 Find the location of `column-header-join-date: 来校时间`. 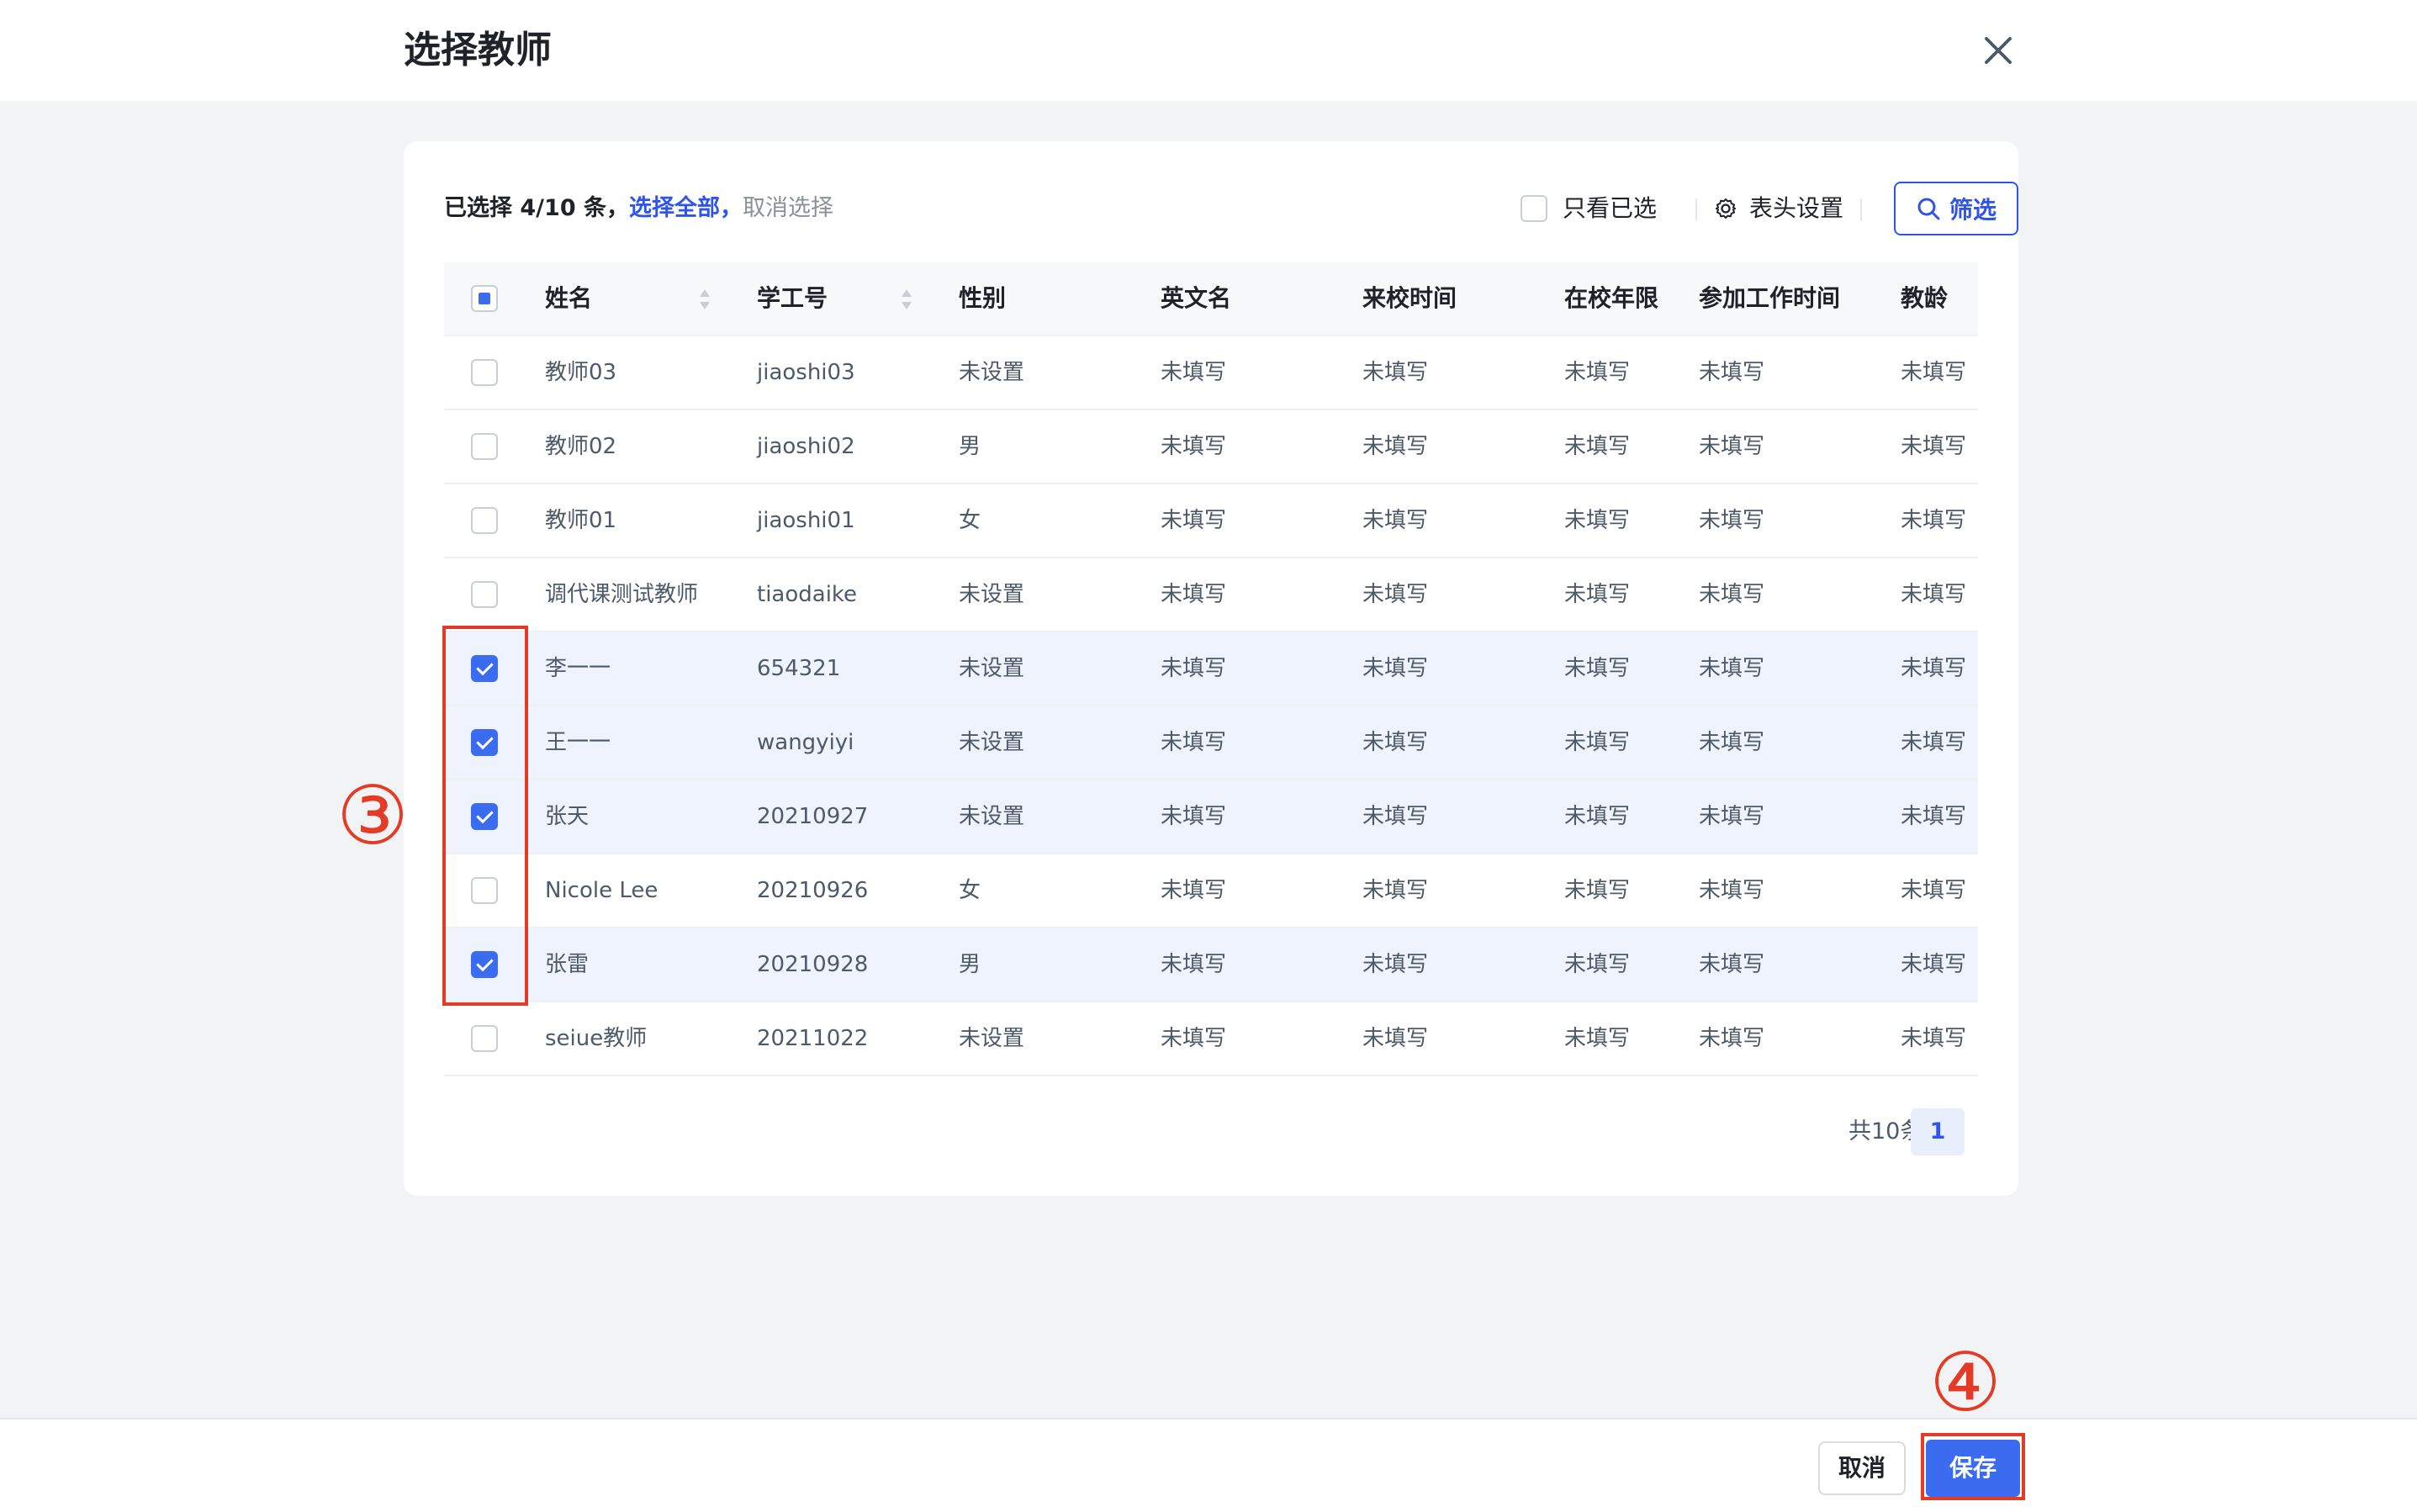

column-header-join-date: 来校时间 is located at coordinates (1409, 298).